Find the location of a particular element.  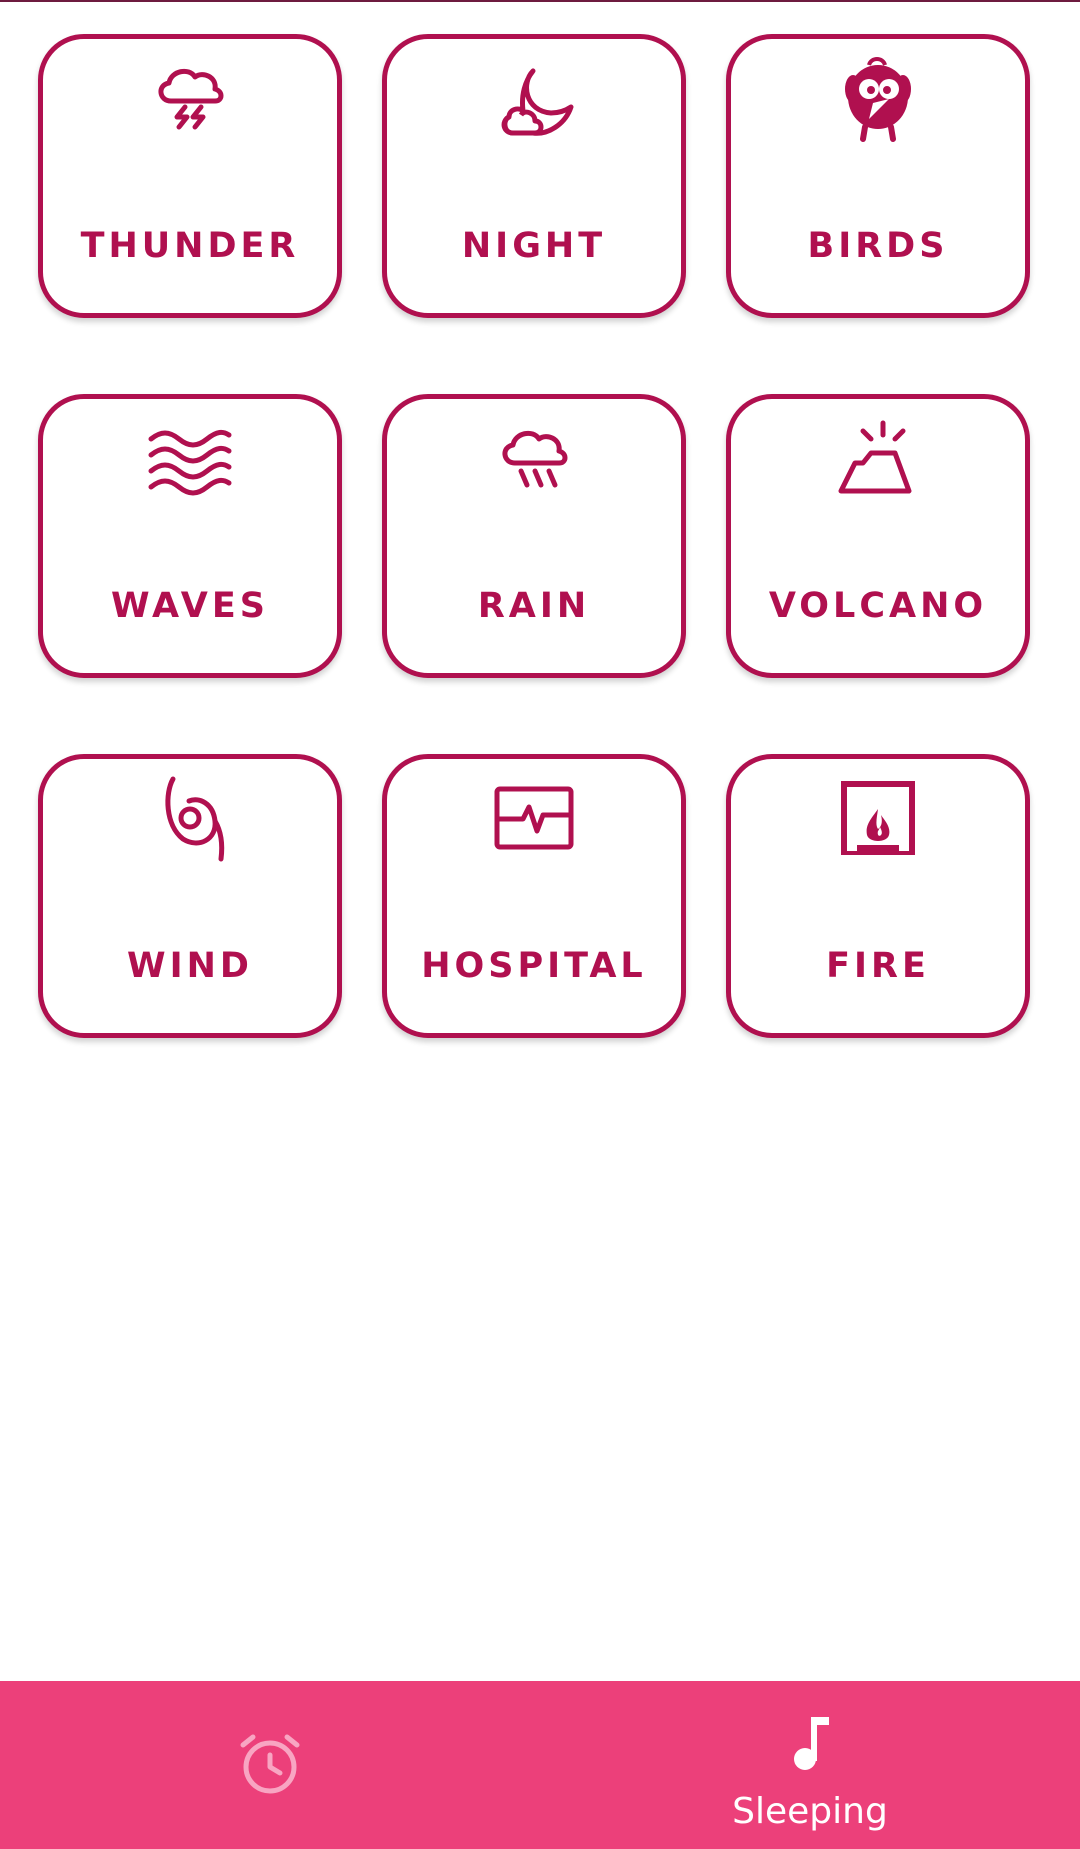

moon-cloud-icon is located at coordinates (534, 98).